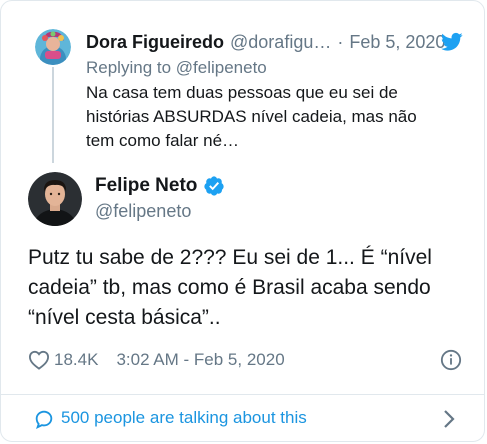 The image size is (487, 444). What do you see at coordinates (53, 115) in the screenshot?
I see `thread-connector-line` at bounding box center [53, 115].